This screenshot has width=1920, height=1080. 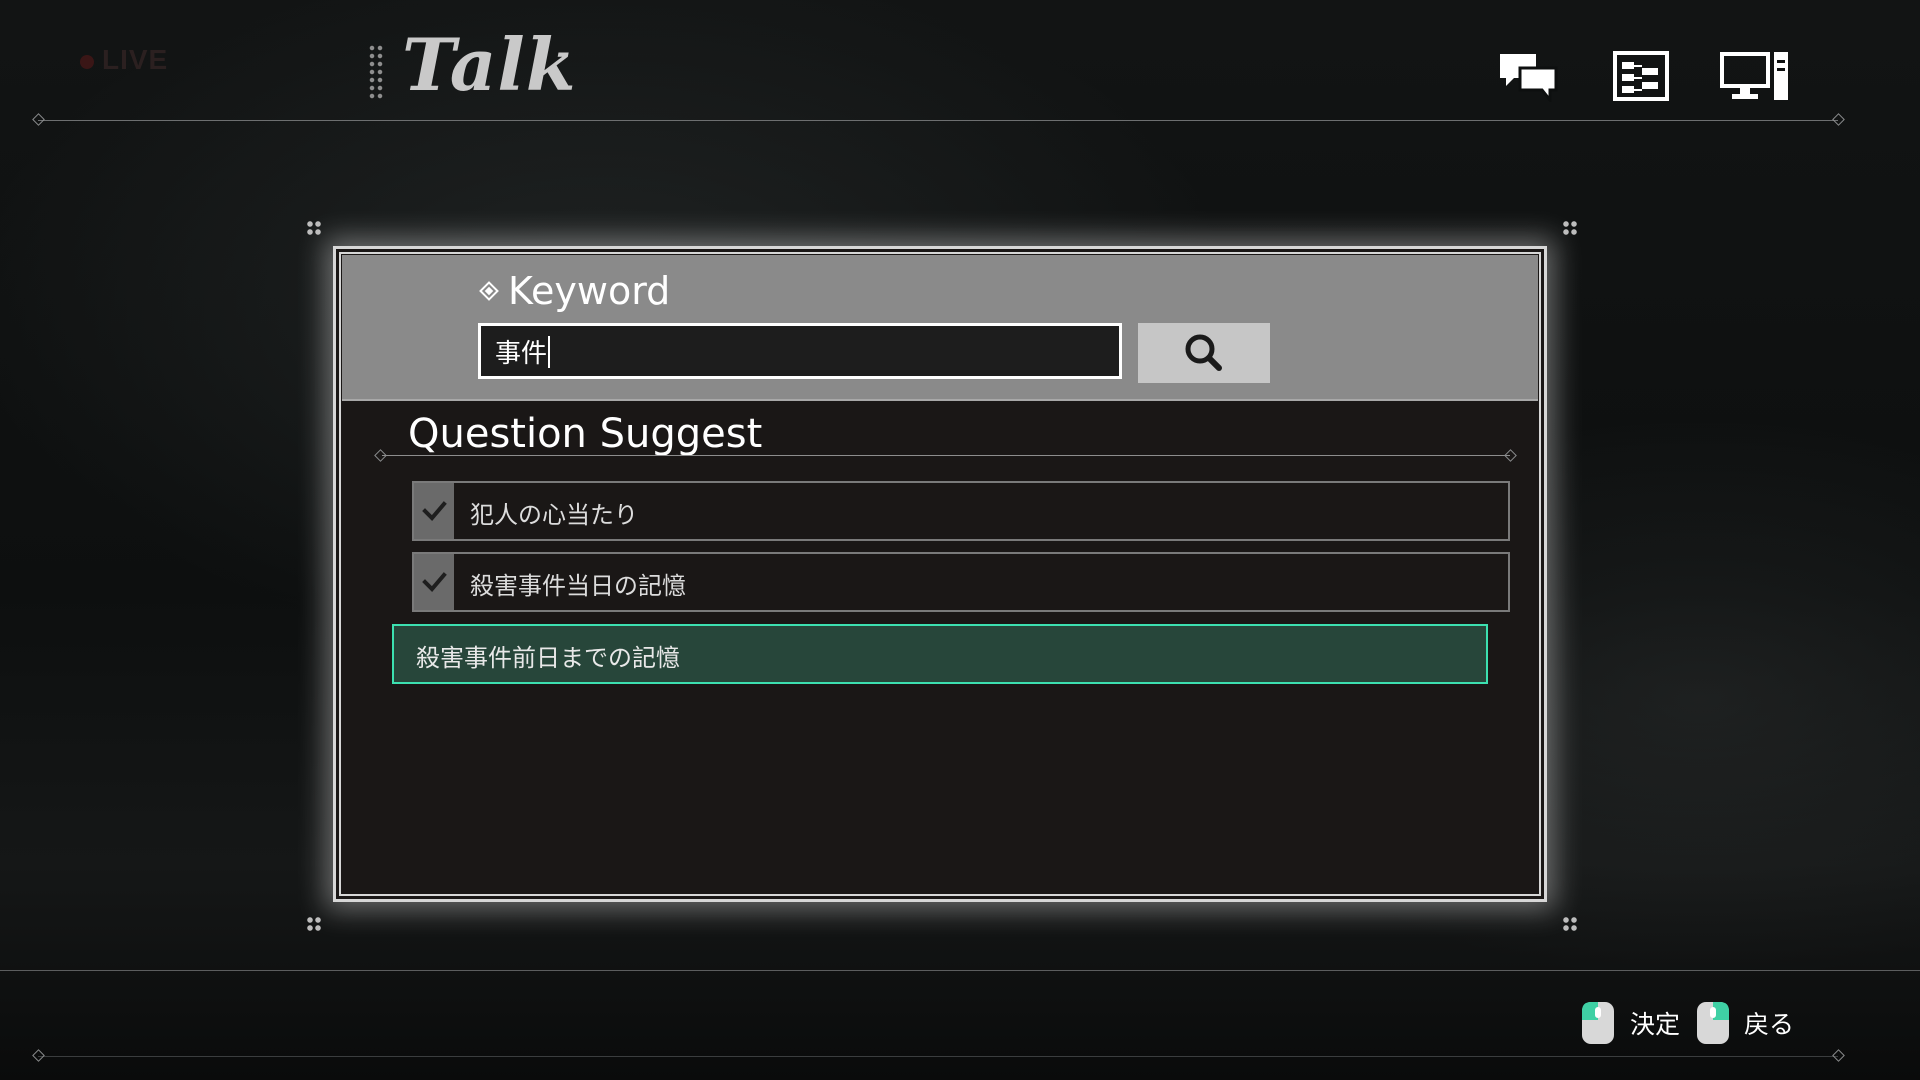 I want to click on section-divider, so click(x=946, y=455).